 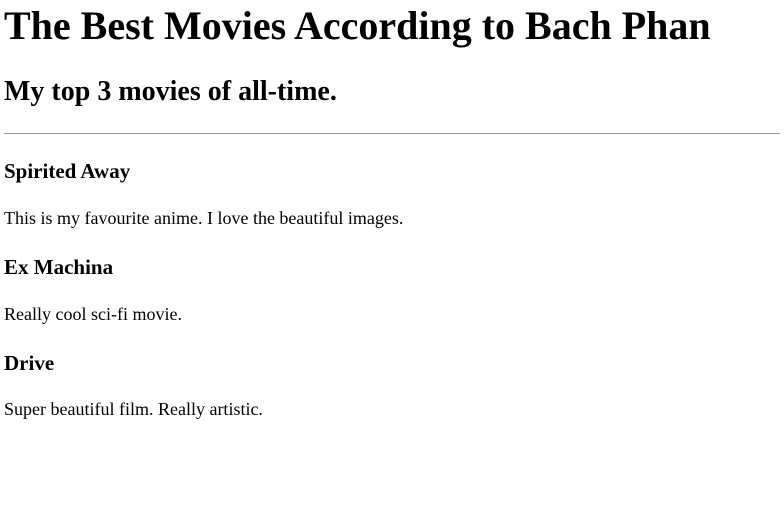 What do you see at coordinates (170, 91) in the screenshot?
I see `page-subtitle: My top 3 movies of all-time.` at bounding box center [170, 91].